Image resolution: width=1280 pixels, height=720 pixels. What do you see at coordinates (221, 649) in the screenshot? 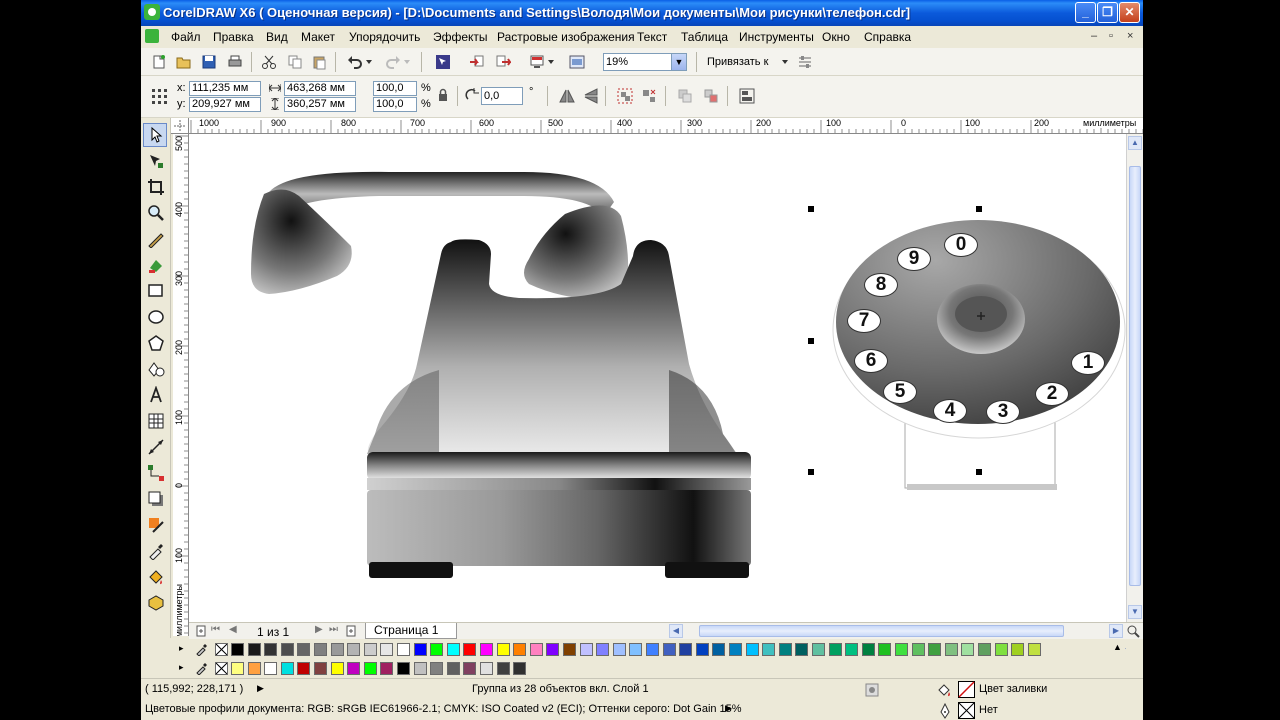
I see `no-color-swatch` at bounding box center [221, 649].